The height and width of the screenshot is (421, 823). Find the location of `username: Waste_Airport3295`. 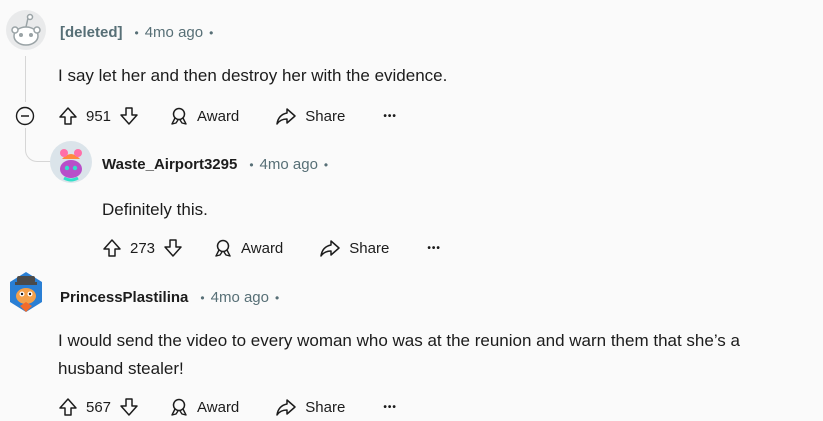

username: Waste_Airport3295 is located at coordinates (169, 164).